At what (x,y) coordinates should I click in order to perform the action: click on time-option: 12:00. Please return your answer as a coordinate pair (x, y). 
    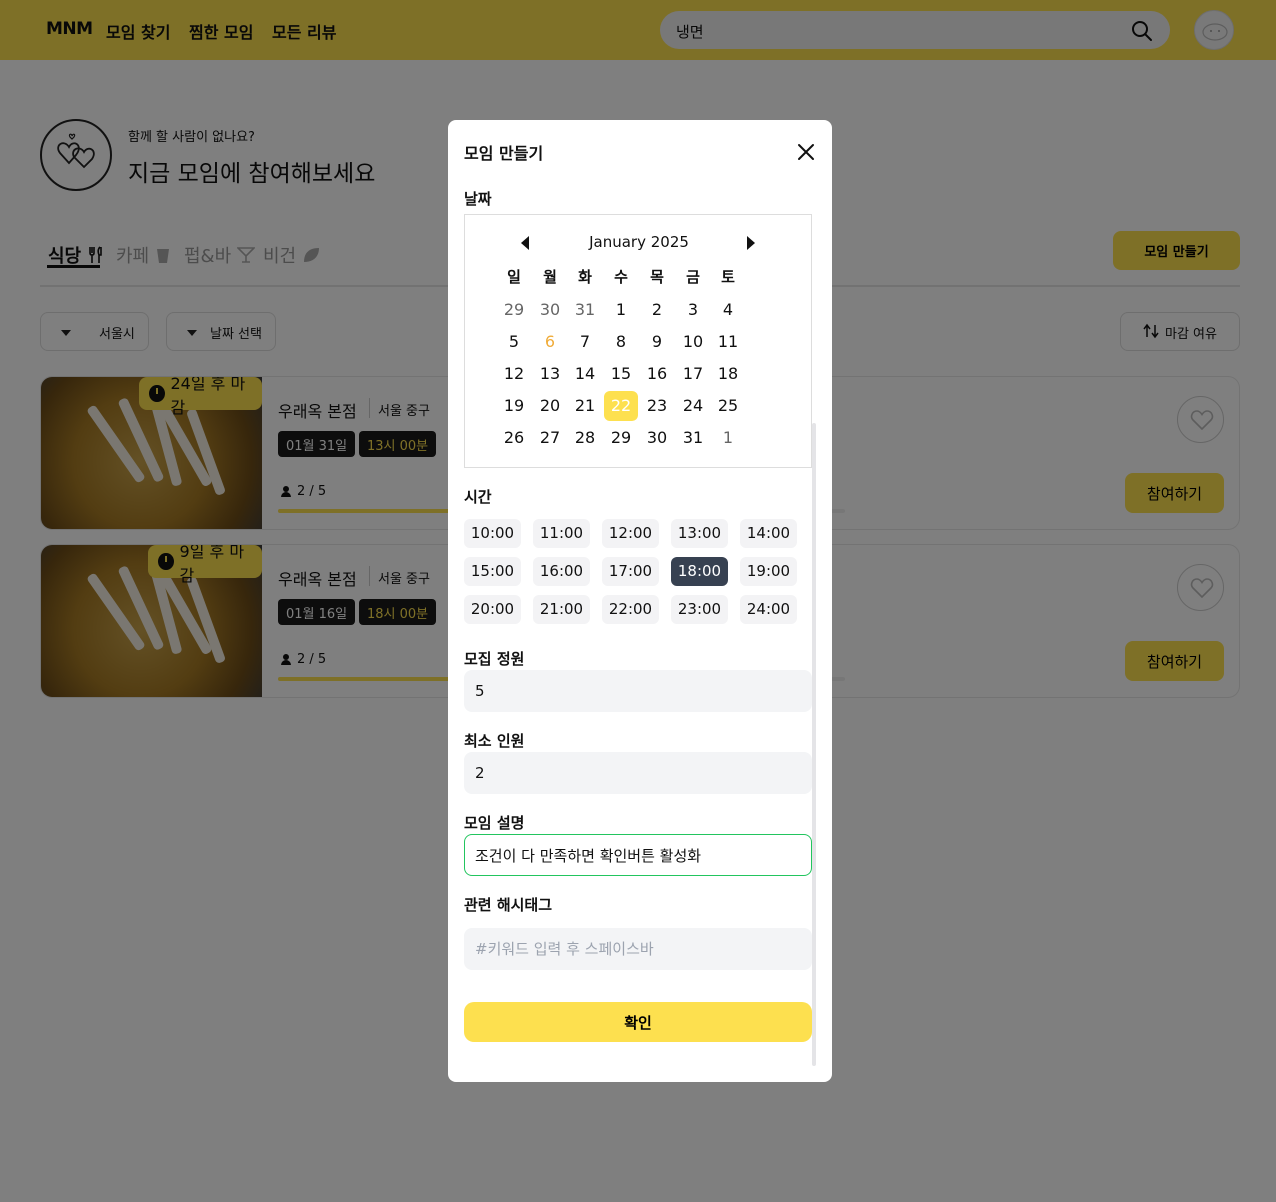
    Looking at the image, I should click on (630, 533).